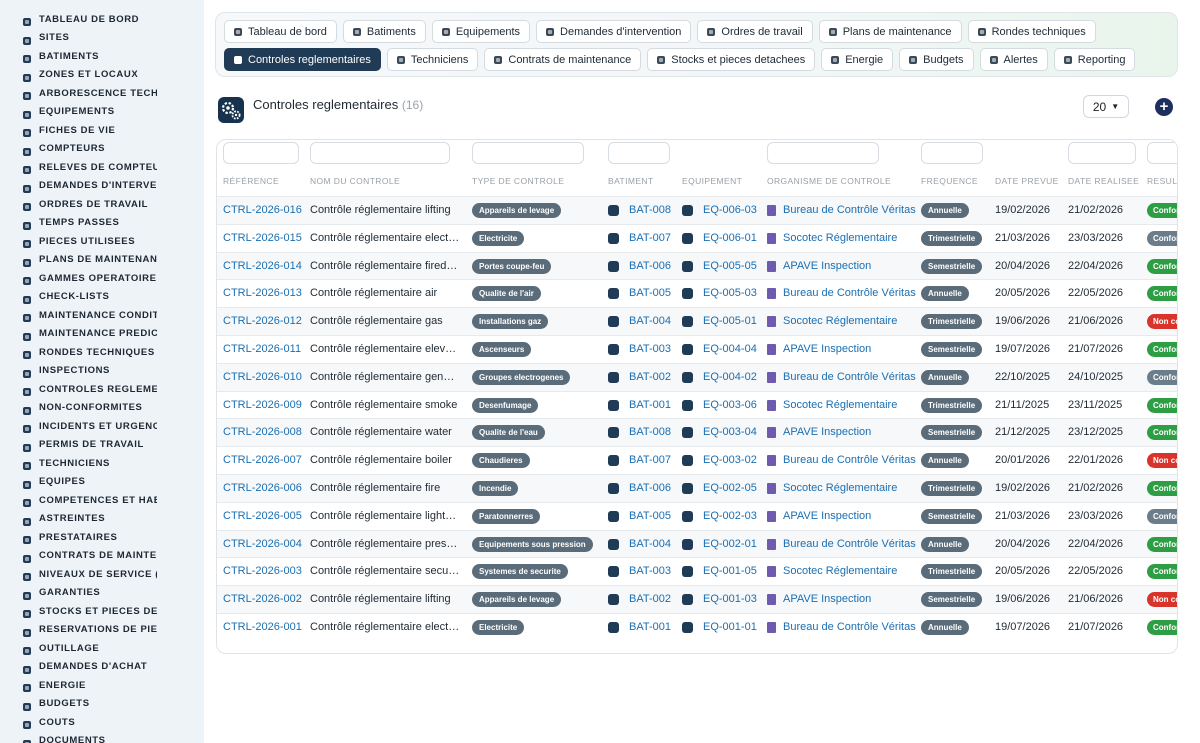  I want to click on sidebar-item-documents: DOCUMENTS, so click(102, 737).